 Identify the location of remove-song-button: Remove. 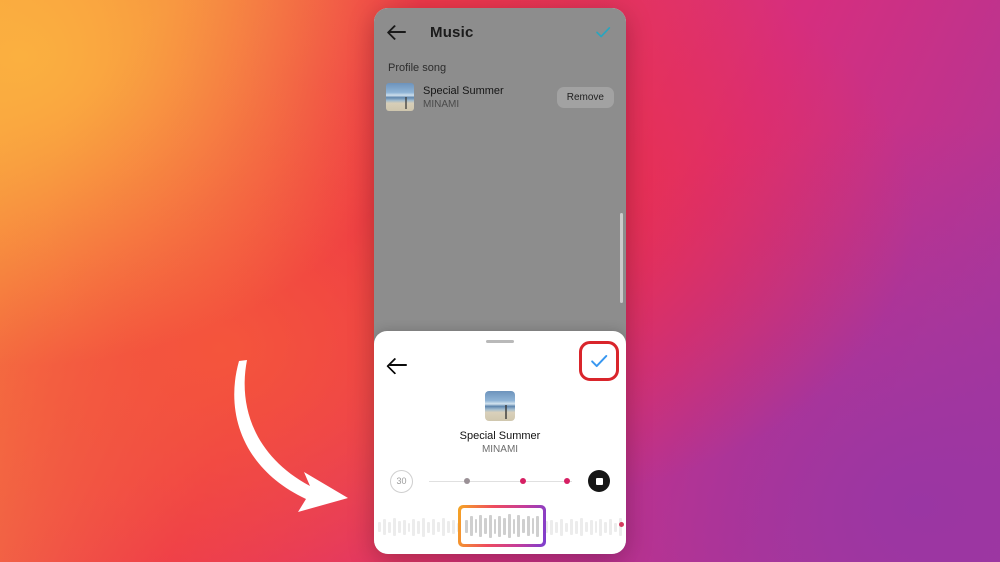
(585, 97).